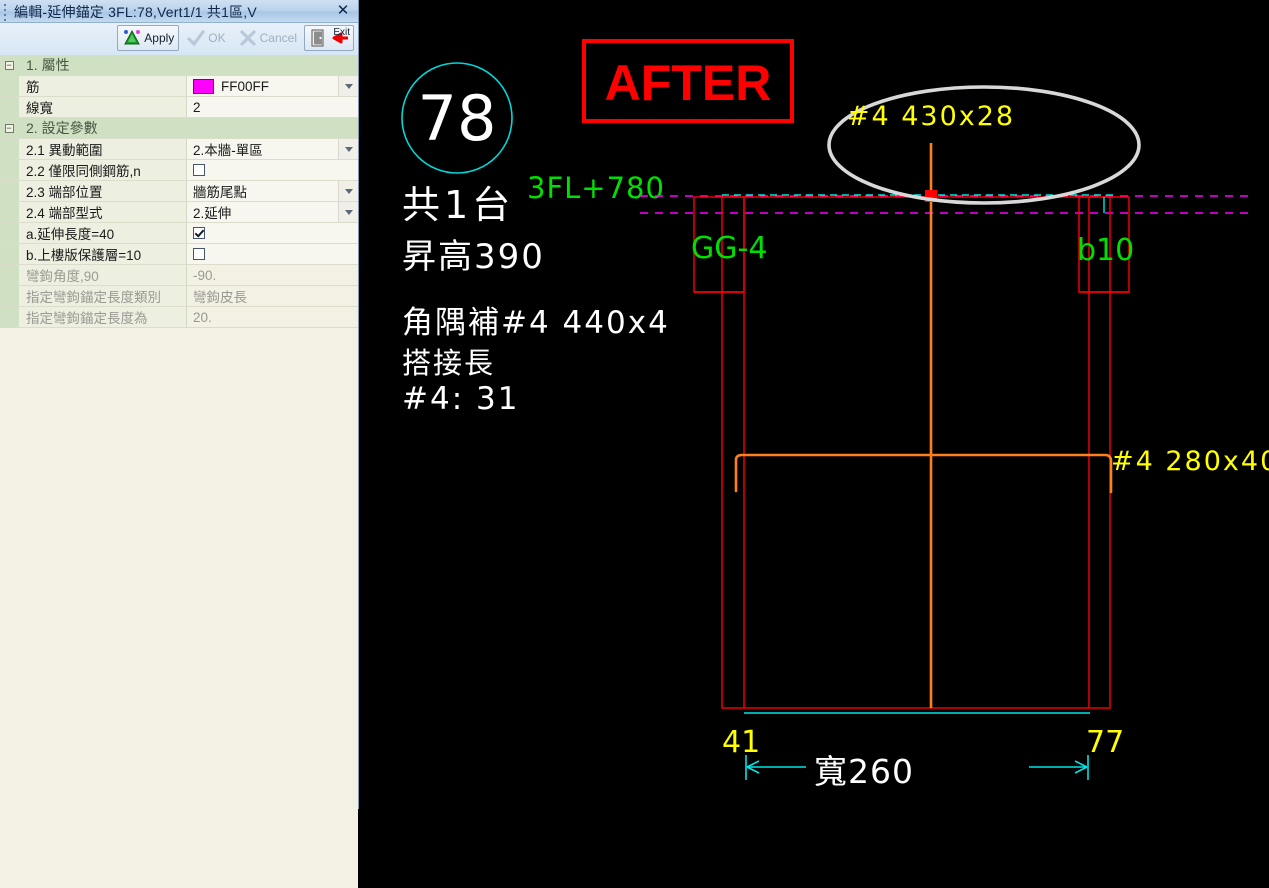 This screenshot has height=888, width=1269. Describe the element at coordinates (5, 12) in the screenshot. I see `drag-grip-icon` at that location.